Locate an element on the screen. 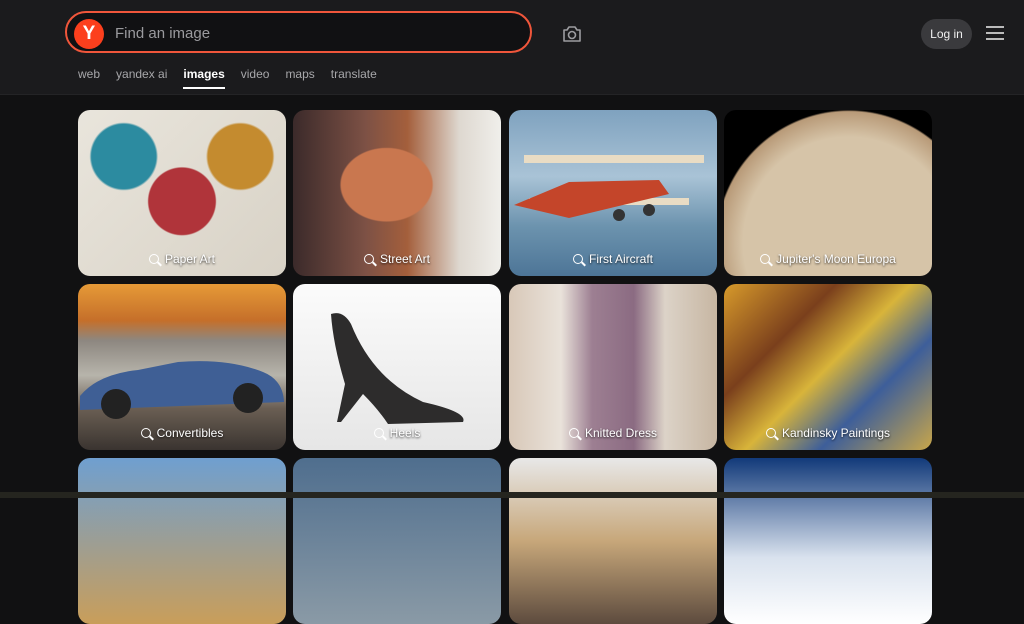 The image size is (1024, 624). tab-web: web is located at coordinates (89, 78).